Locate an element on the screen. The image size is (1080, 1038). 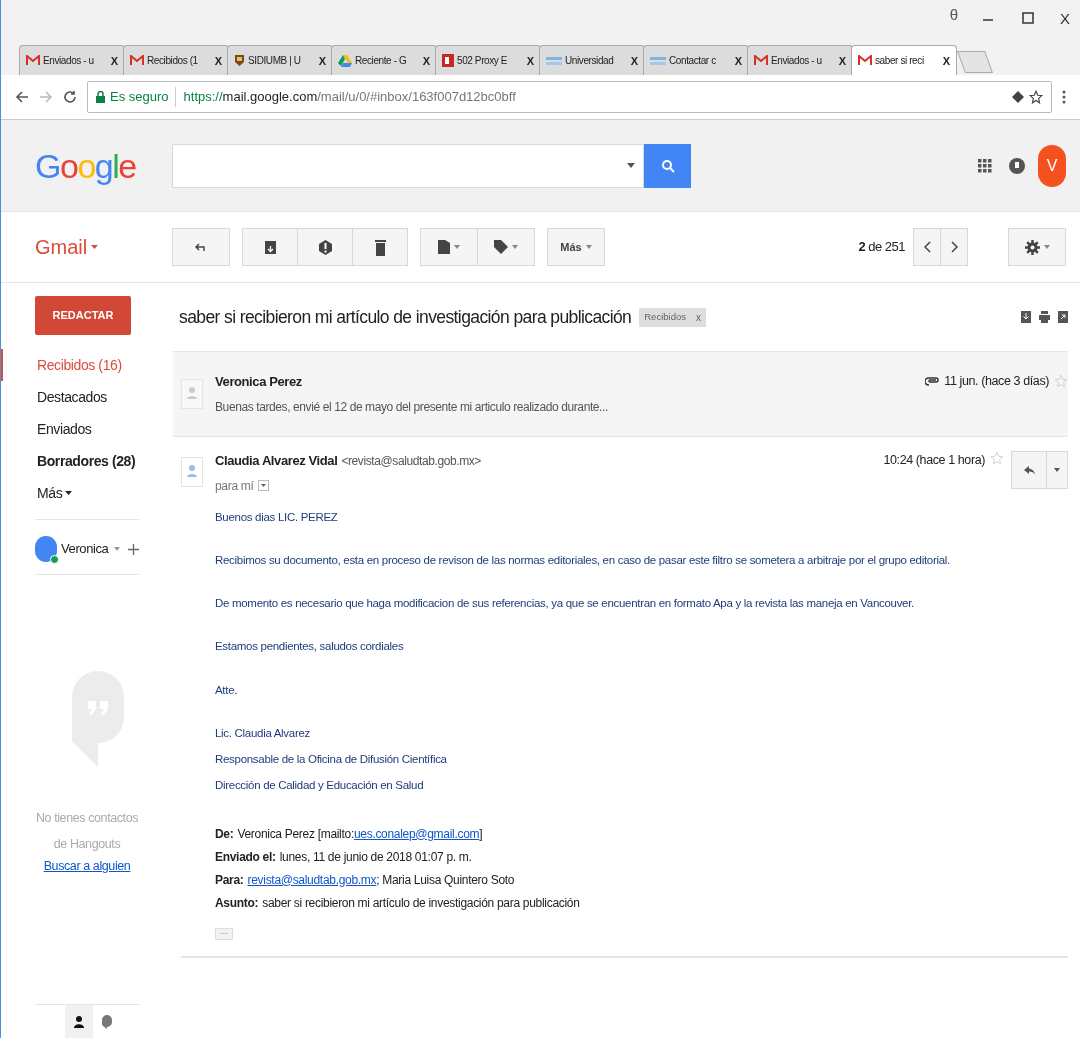
crest-icon is located at coordinates (239, 60).